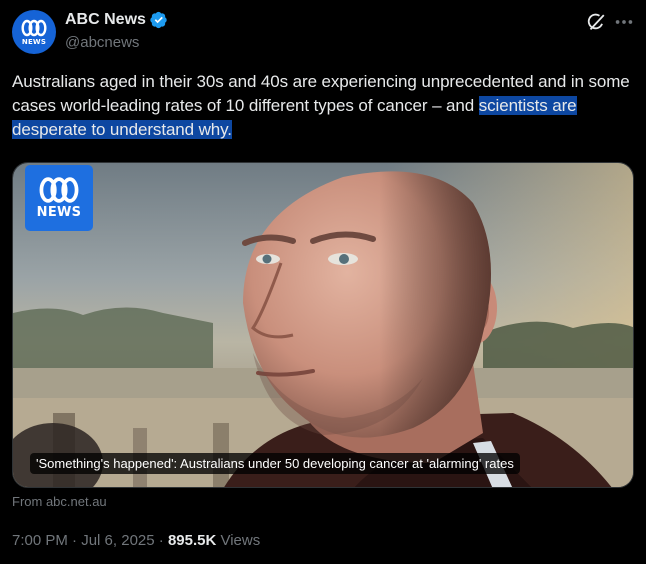  I want to click on avatar: NEWS, so click(34, 32).